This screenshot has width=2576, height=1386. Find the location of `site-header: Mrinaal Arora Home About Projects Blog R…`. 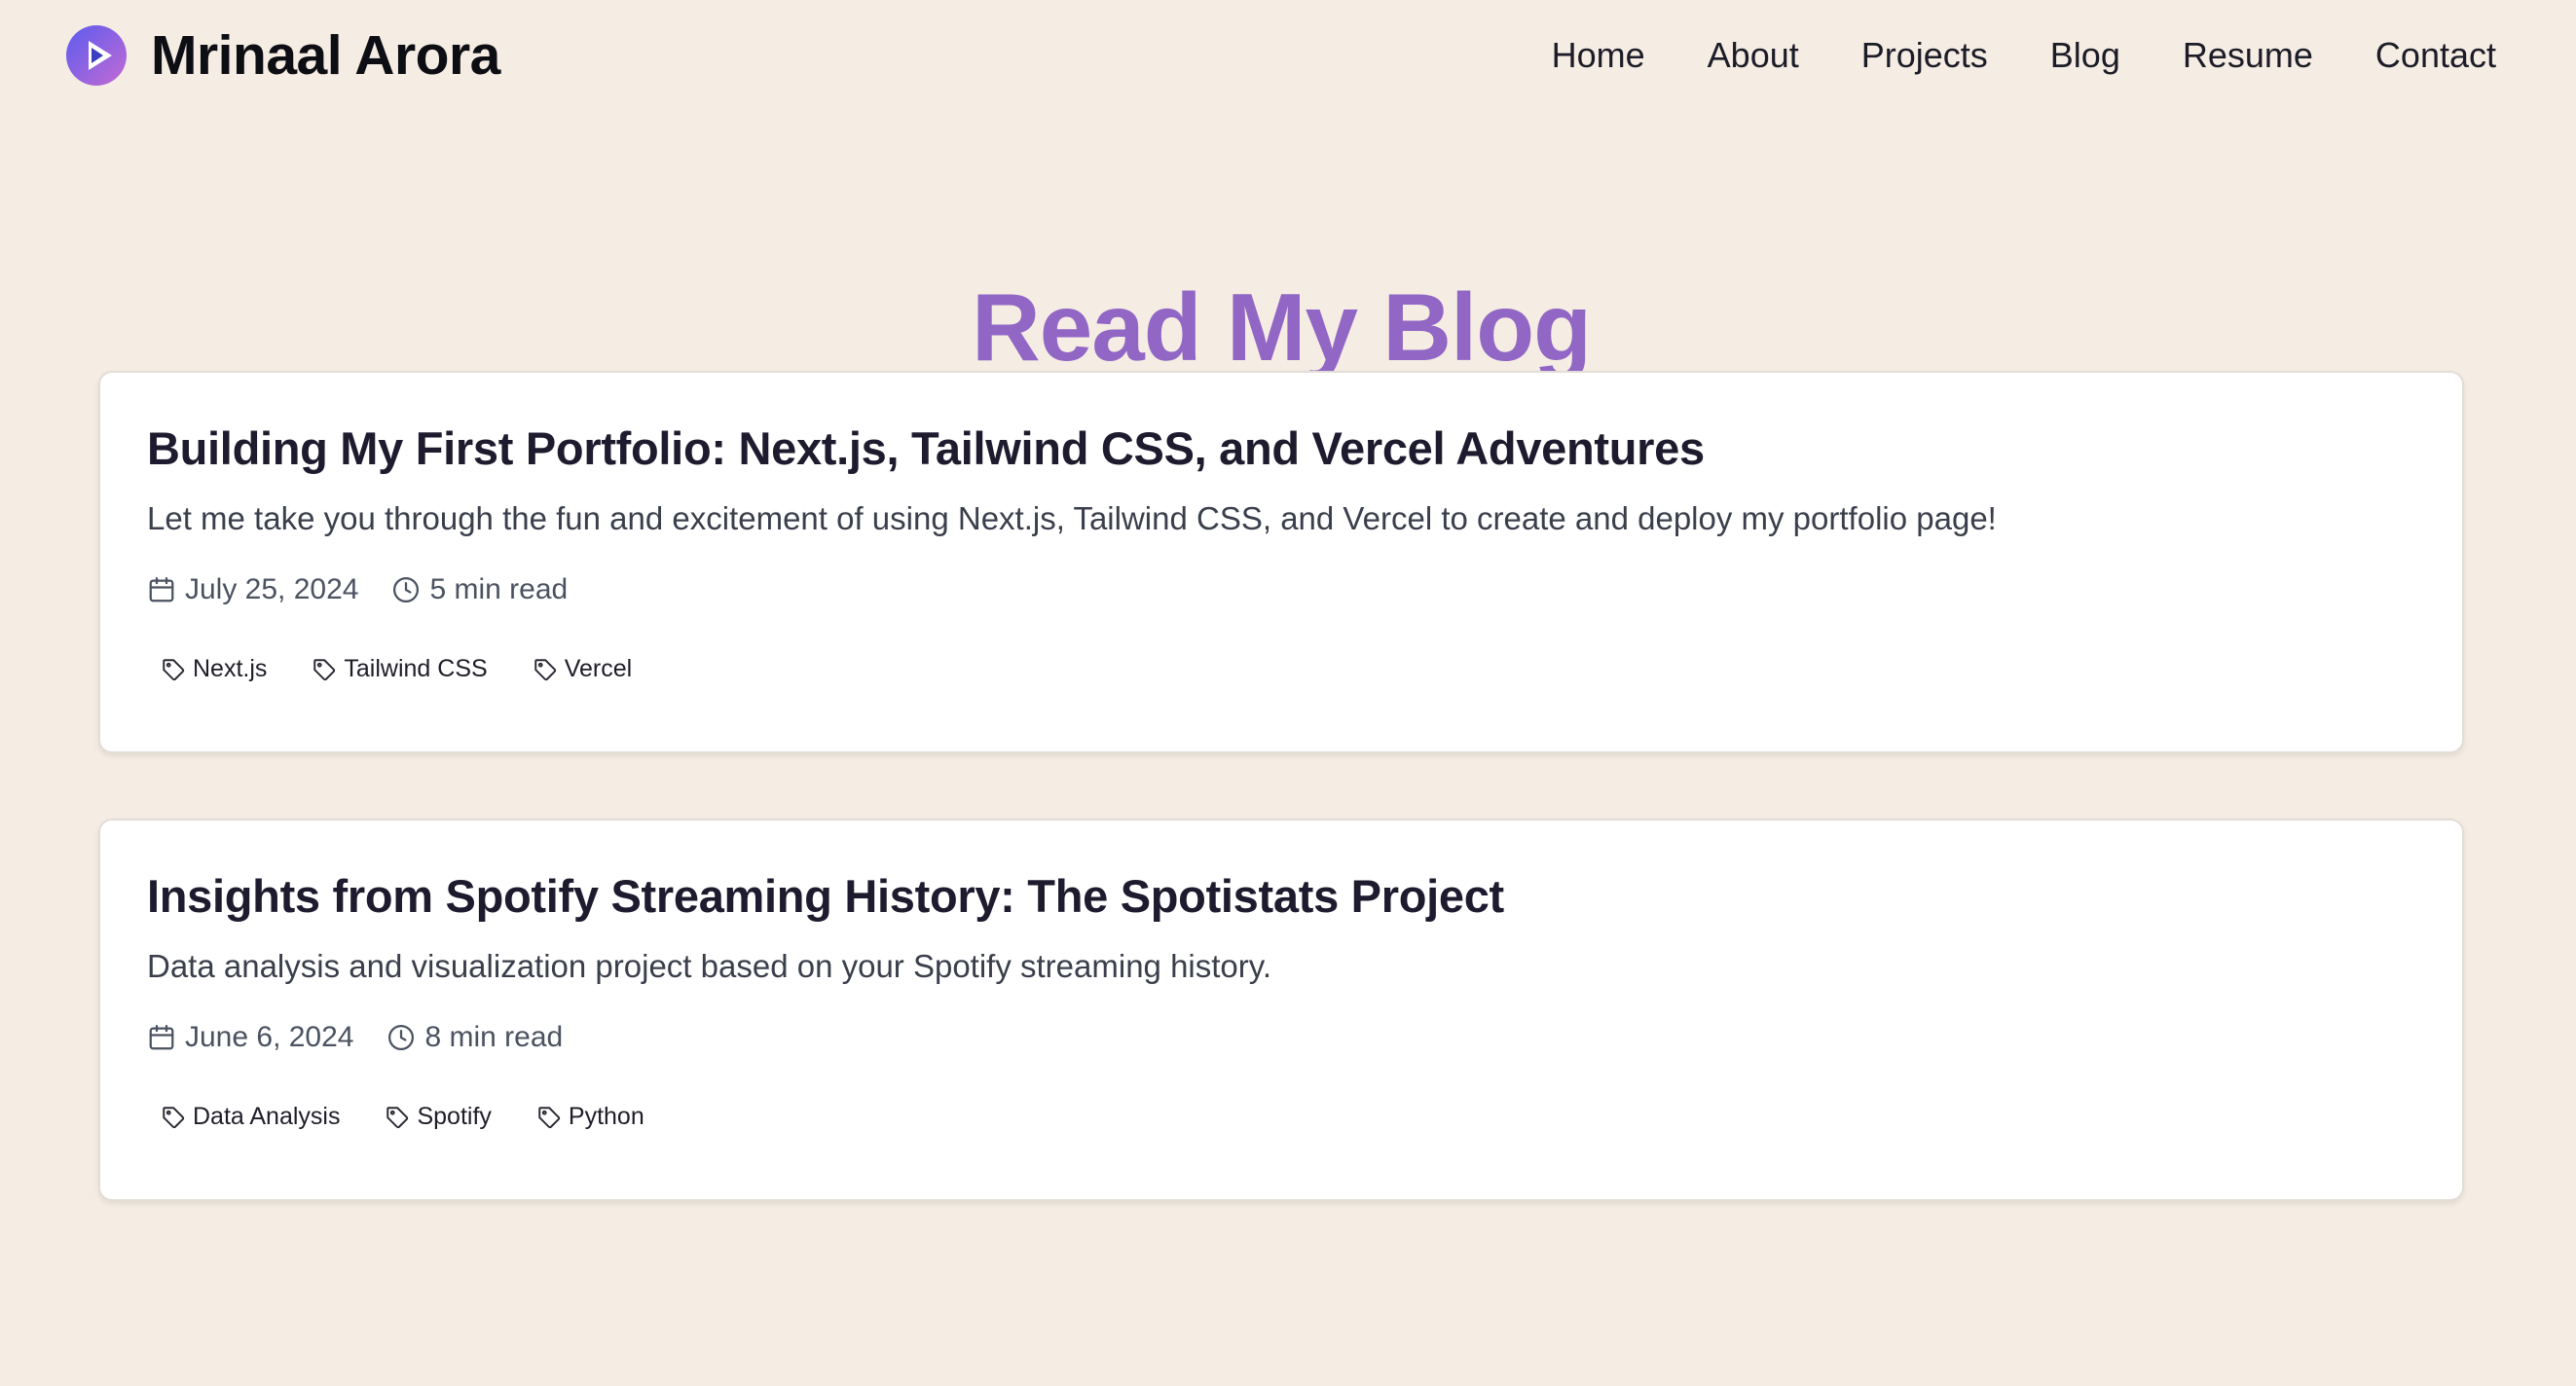

site-header: Mrinaal Arora Home About Projects Blog R… is located at coordinates (1288, 56).